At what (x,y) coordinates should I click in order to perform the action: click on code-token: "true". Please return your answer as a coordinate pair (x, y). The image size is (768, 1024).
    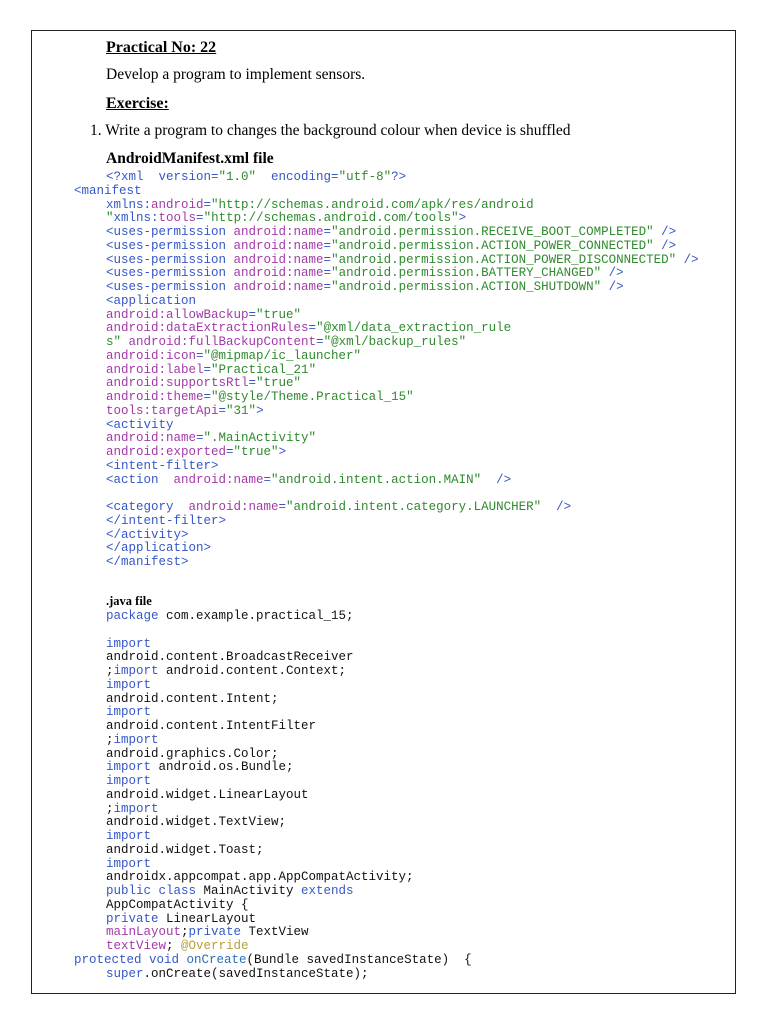
    Looking at the image, I should click on (279, 314).